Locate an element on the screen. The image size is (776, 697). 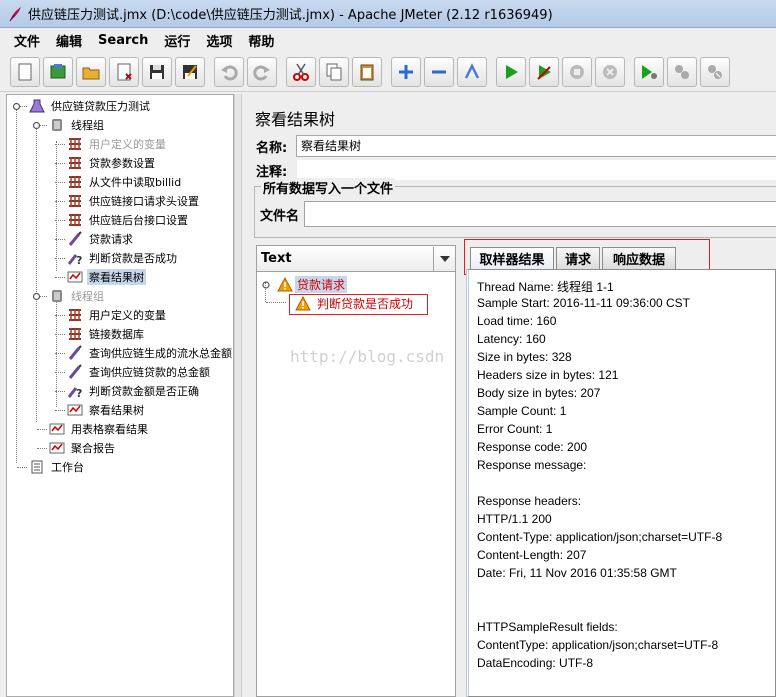
redo-button is located at coordinates (262, 71).